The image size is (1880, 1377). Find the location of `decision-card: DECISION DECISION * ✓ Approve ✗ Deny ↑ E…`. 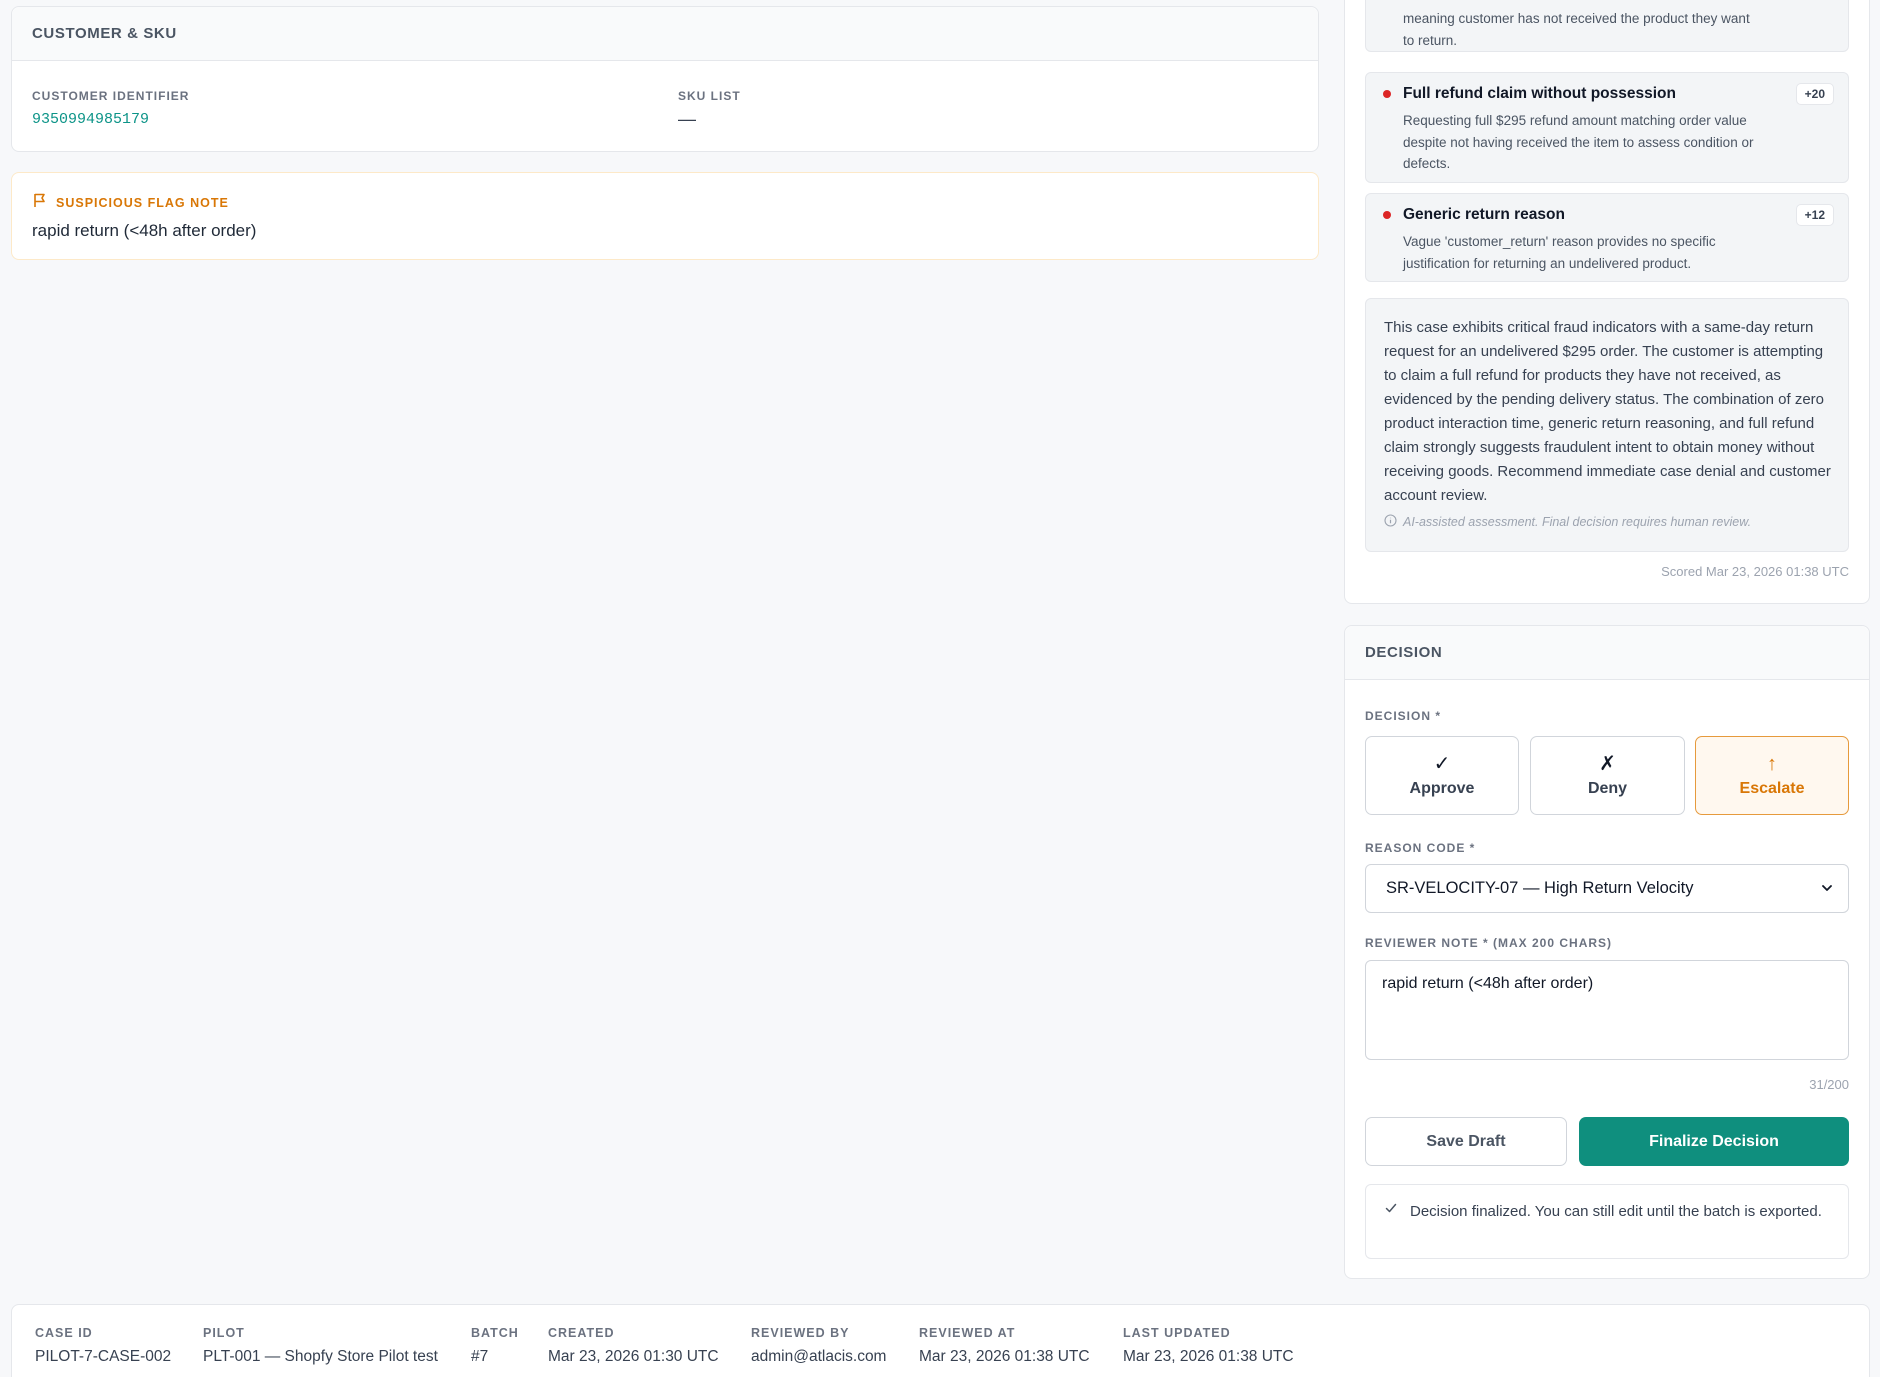

decision-card: DECISION DECISION * ✓ Approve ✗ Deny ↑ E… is located at coordinates (1607, 952).